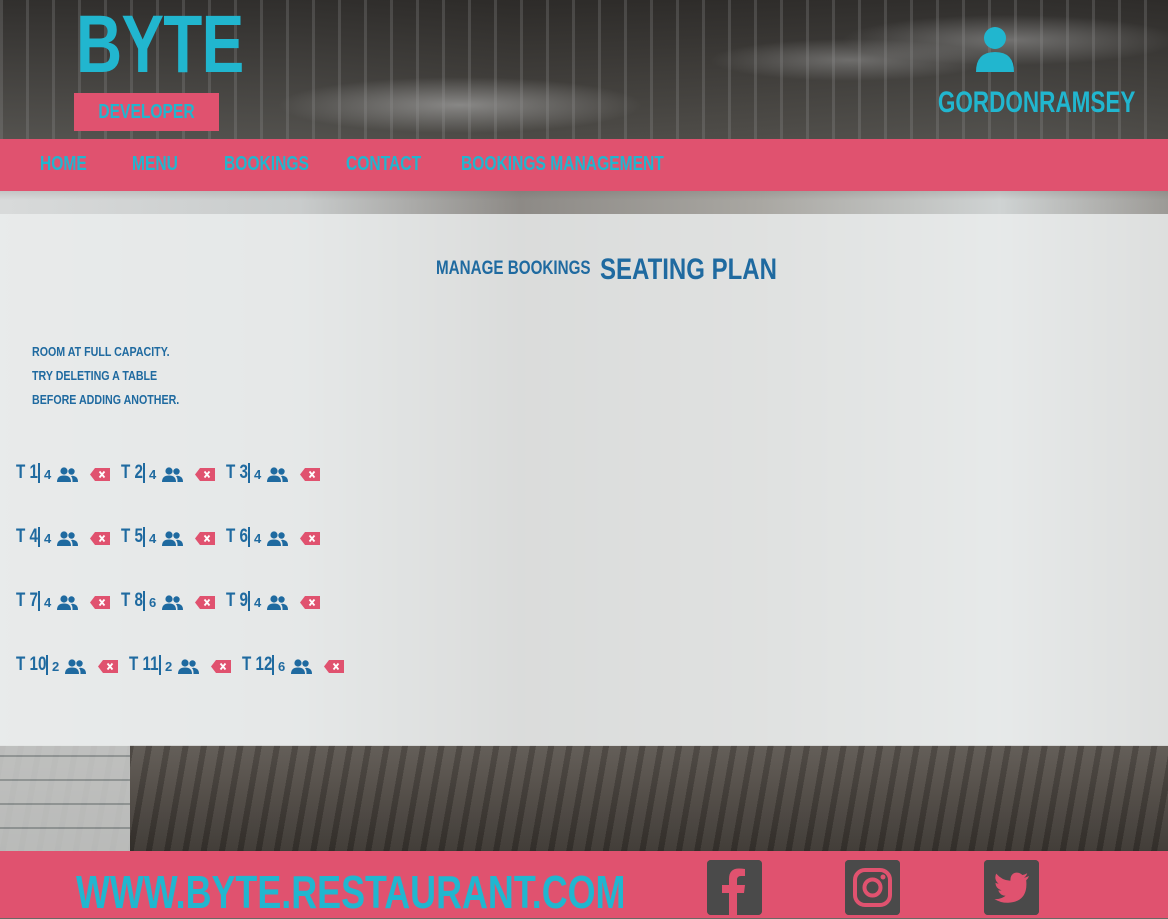 This screenshot has width=1168, height=919. I want to click on twitter-icon, so click(1011, 887).